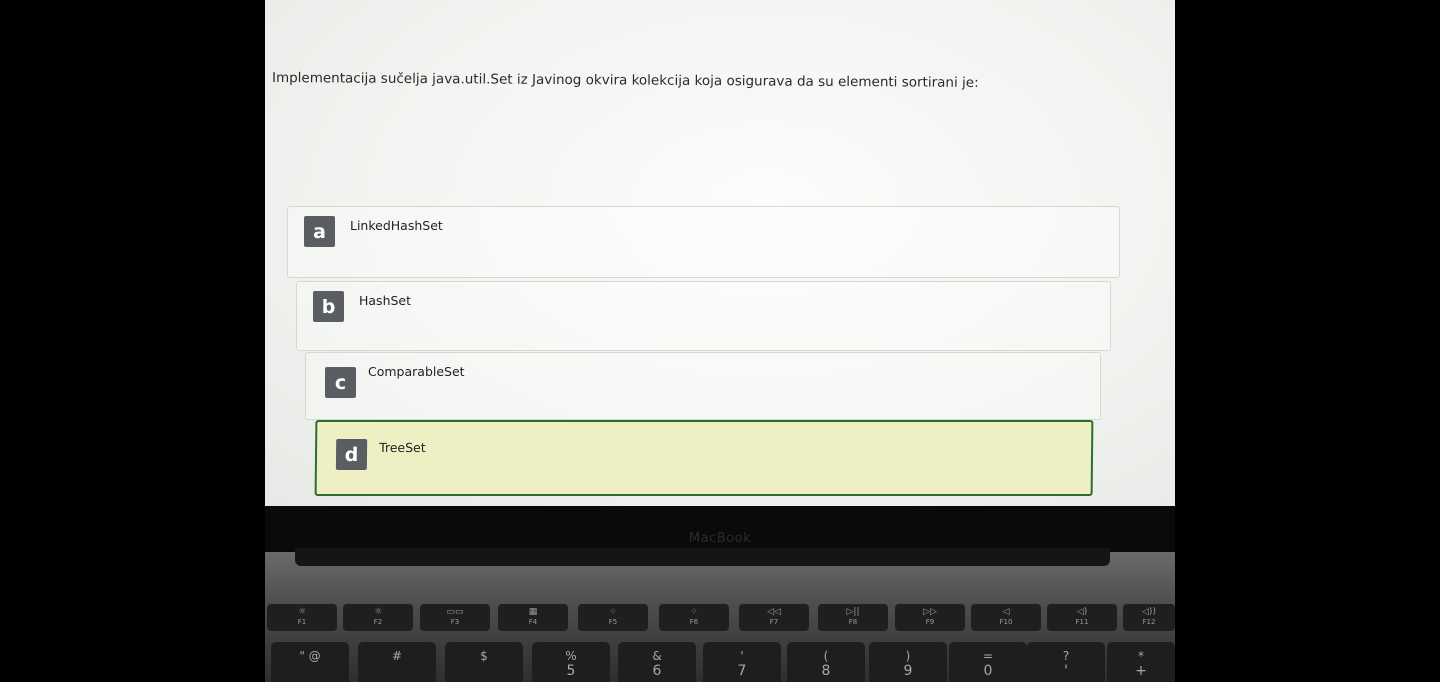 This screenshot has width=1440, height=682. I want to click on key-f6: ⁘ F6, so click(694, 617).